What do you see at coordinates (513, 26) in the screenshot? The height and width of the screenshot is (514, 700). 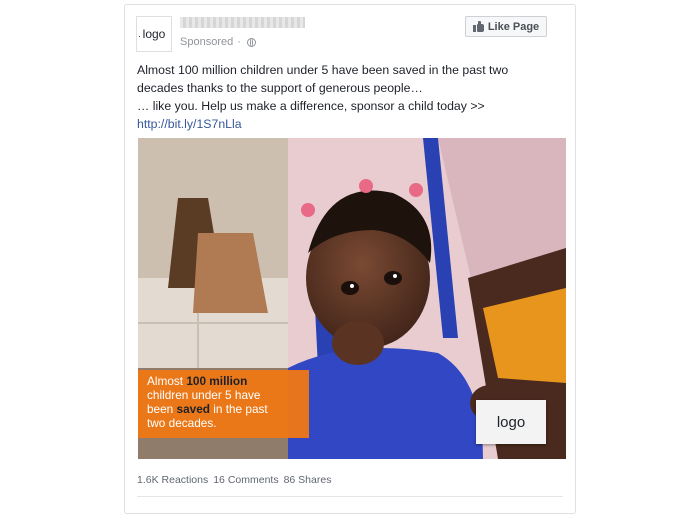 I see `like-page-label: Like Page` at bounding box center [513, 26].